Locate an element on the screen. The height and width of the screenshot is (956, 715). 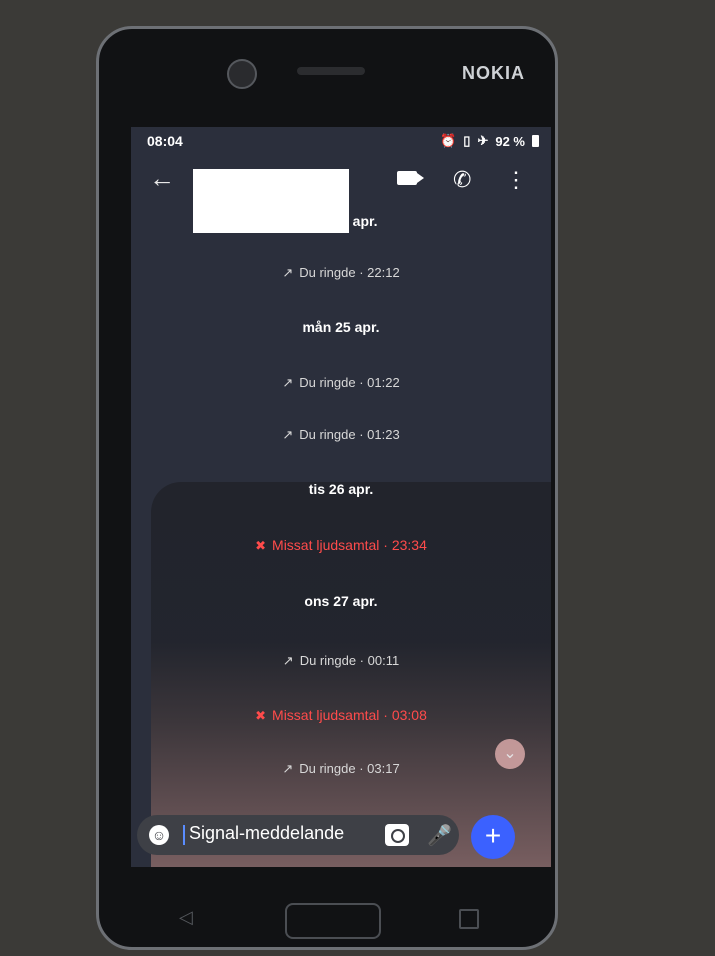
emoji-icon: ☺ is located at coordinates (159, 835).